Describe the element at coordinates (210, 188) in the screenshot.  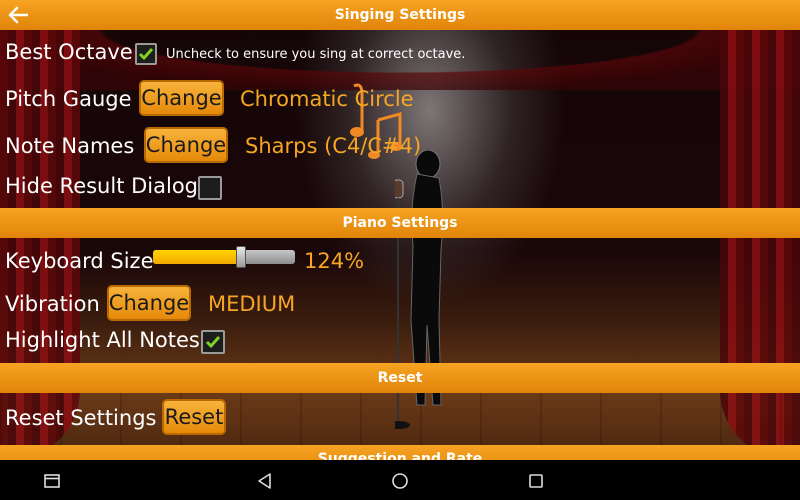
I see `hide-result-dialog-checkbox` at that location.